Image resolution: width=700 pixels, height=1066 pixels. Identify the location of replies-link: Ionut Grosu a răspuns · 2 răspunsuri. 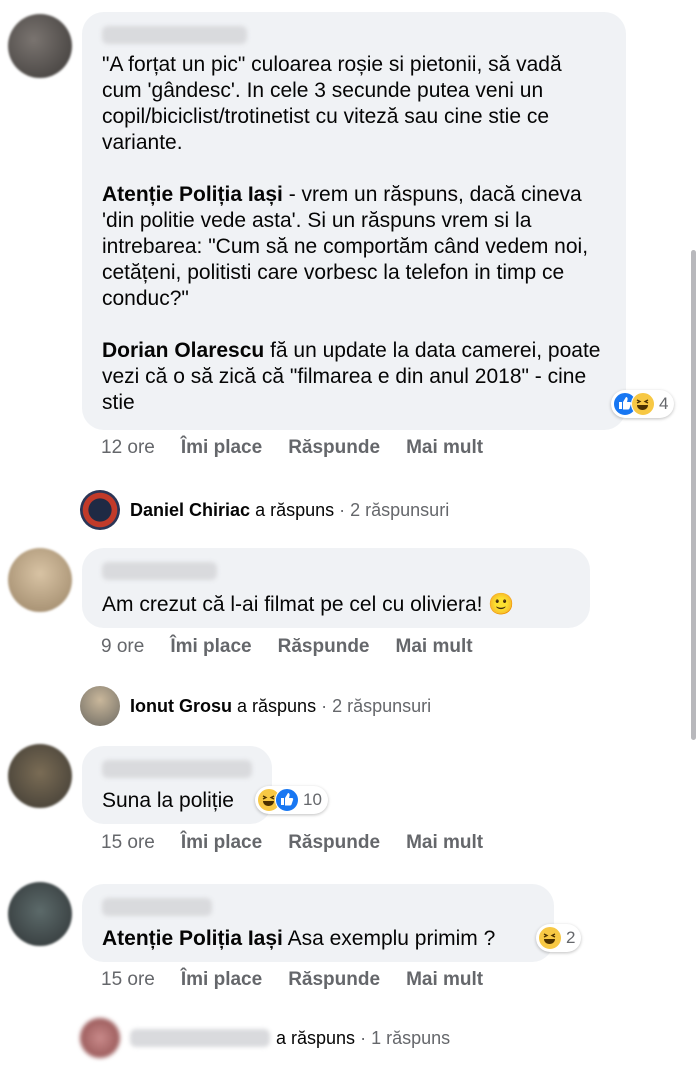
(255, 706).